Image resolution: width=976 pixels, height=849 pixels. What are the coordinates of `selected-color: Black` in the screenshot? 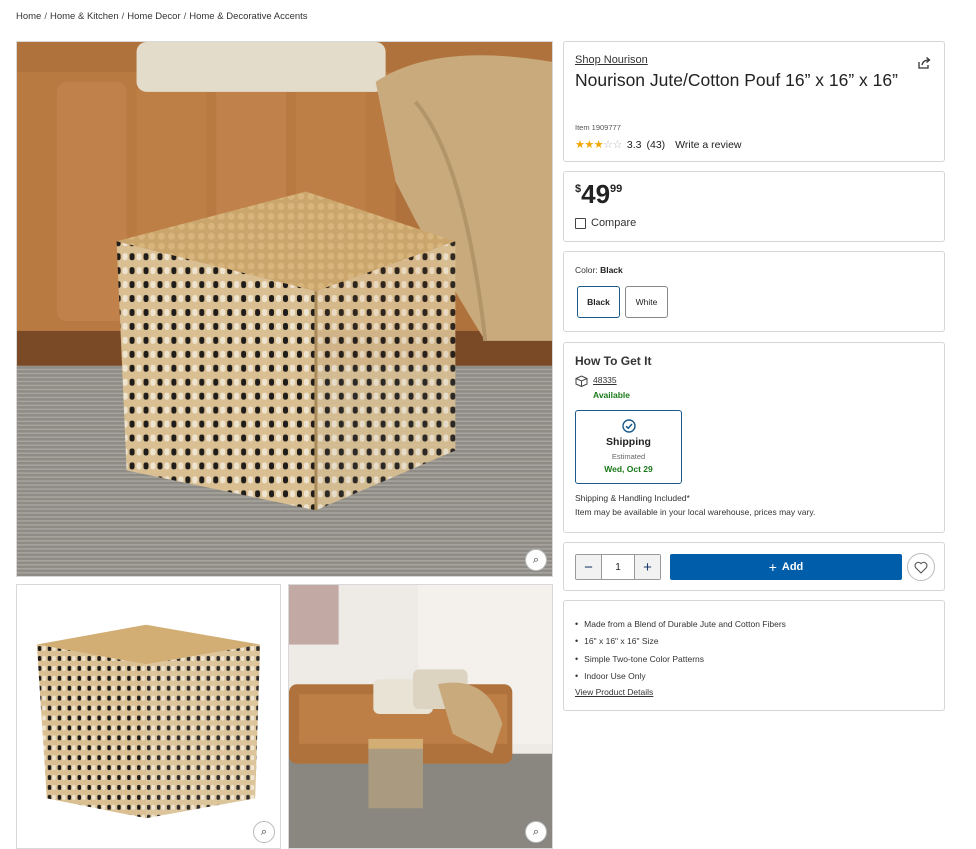 It's located at (611, 270).